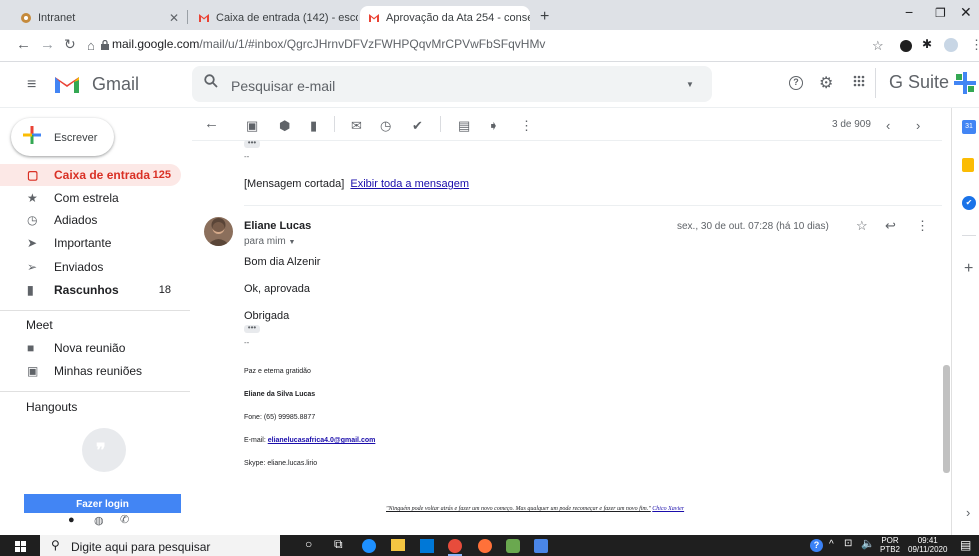 The width and height of the screenshot is (979, 556). What do you see at coordinates (890, 545) in the screenshot?
I see `language-indicator: POR PTB2` at bounding box center [890, 545].